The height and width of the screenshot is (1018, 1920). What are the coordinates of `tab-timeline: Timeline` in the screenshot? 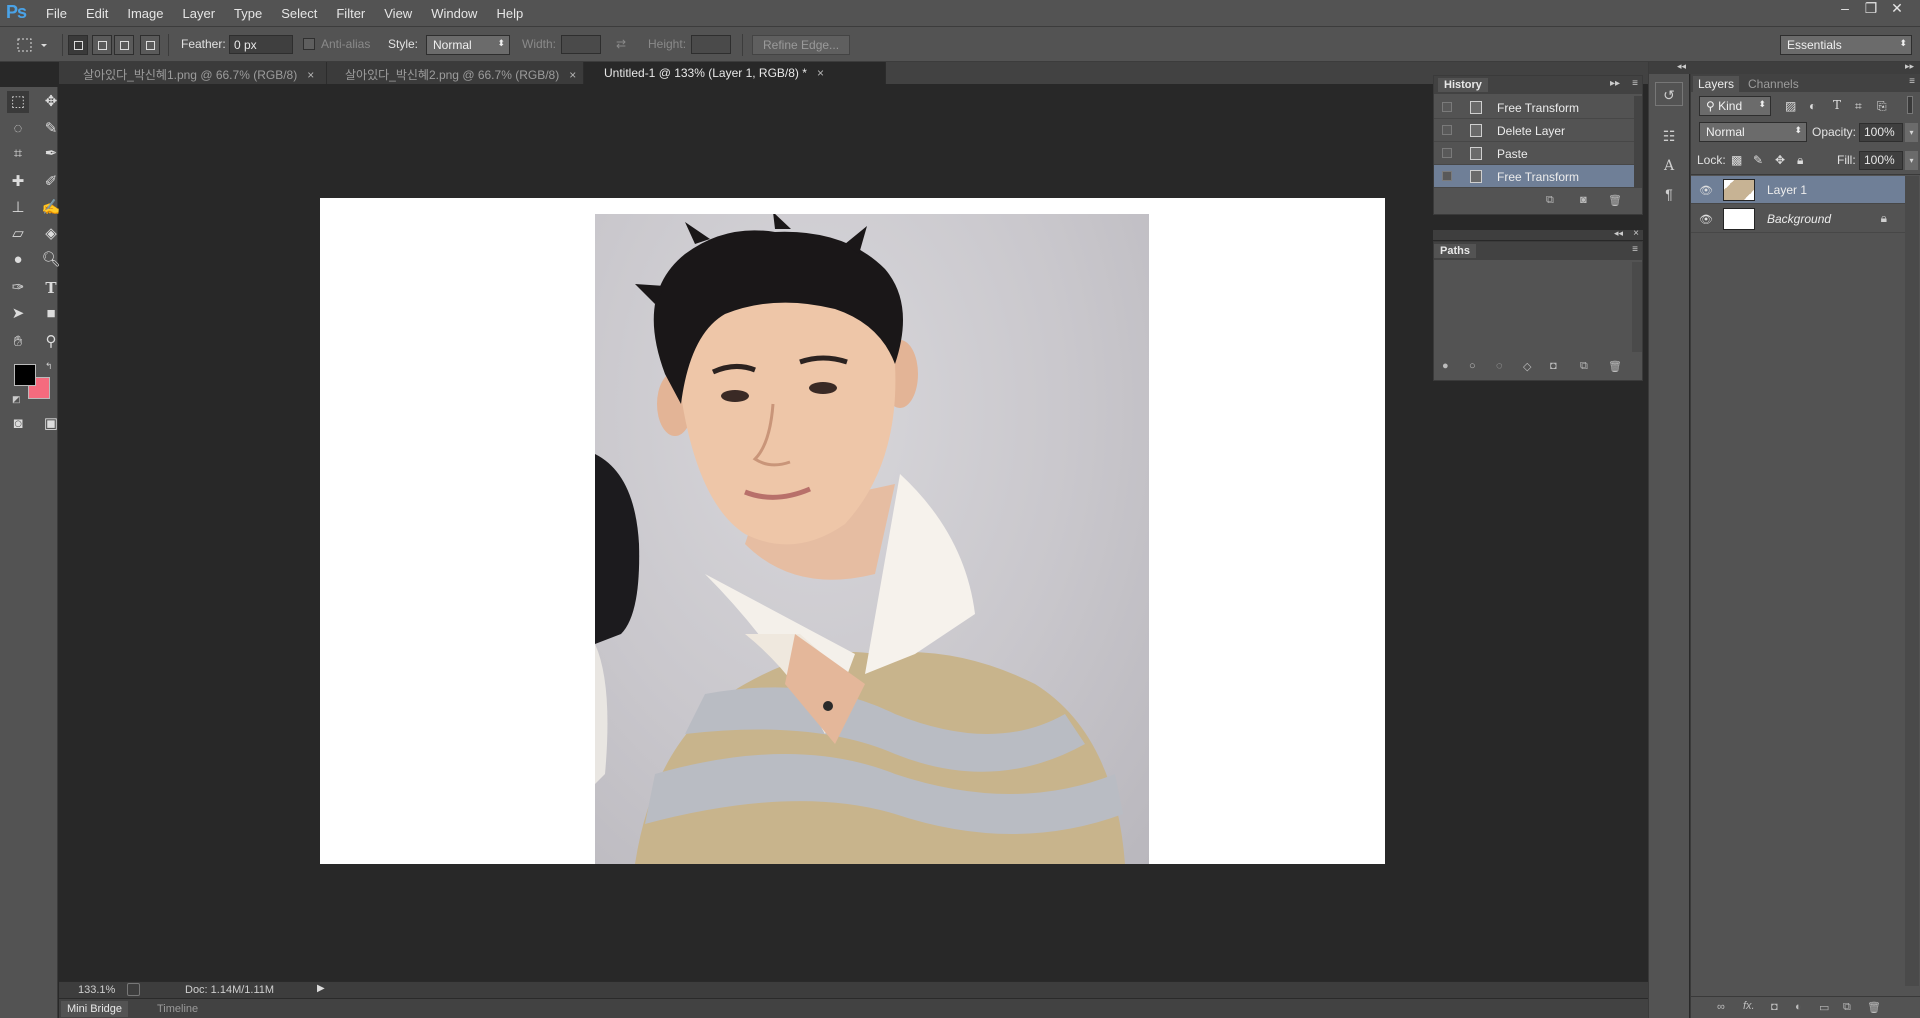 It's located at (177, 1009).